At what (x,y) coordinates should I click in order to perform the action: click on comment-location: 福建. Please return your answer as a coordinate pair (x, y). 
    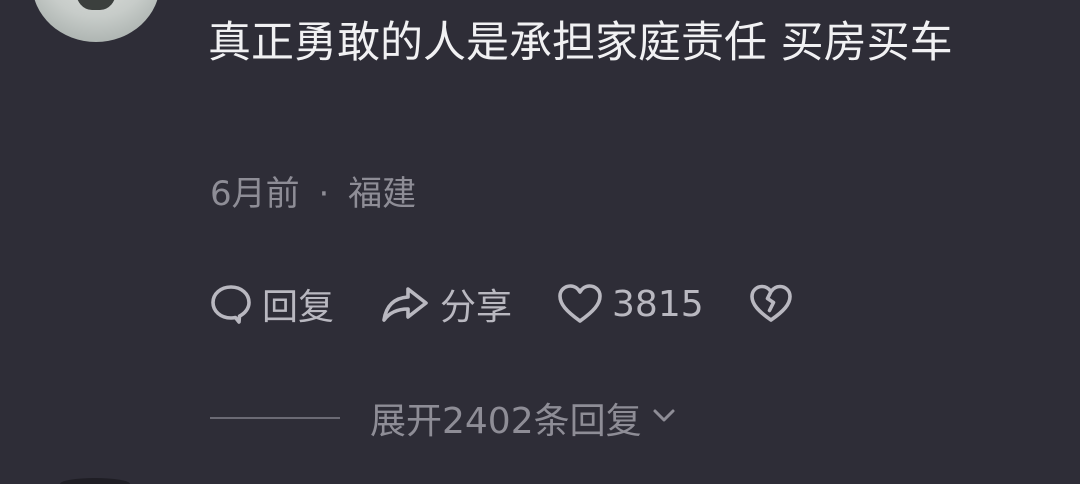
    Looking at the image, I should click on (382, 194).